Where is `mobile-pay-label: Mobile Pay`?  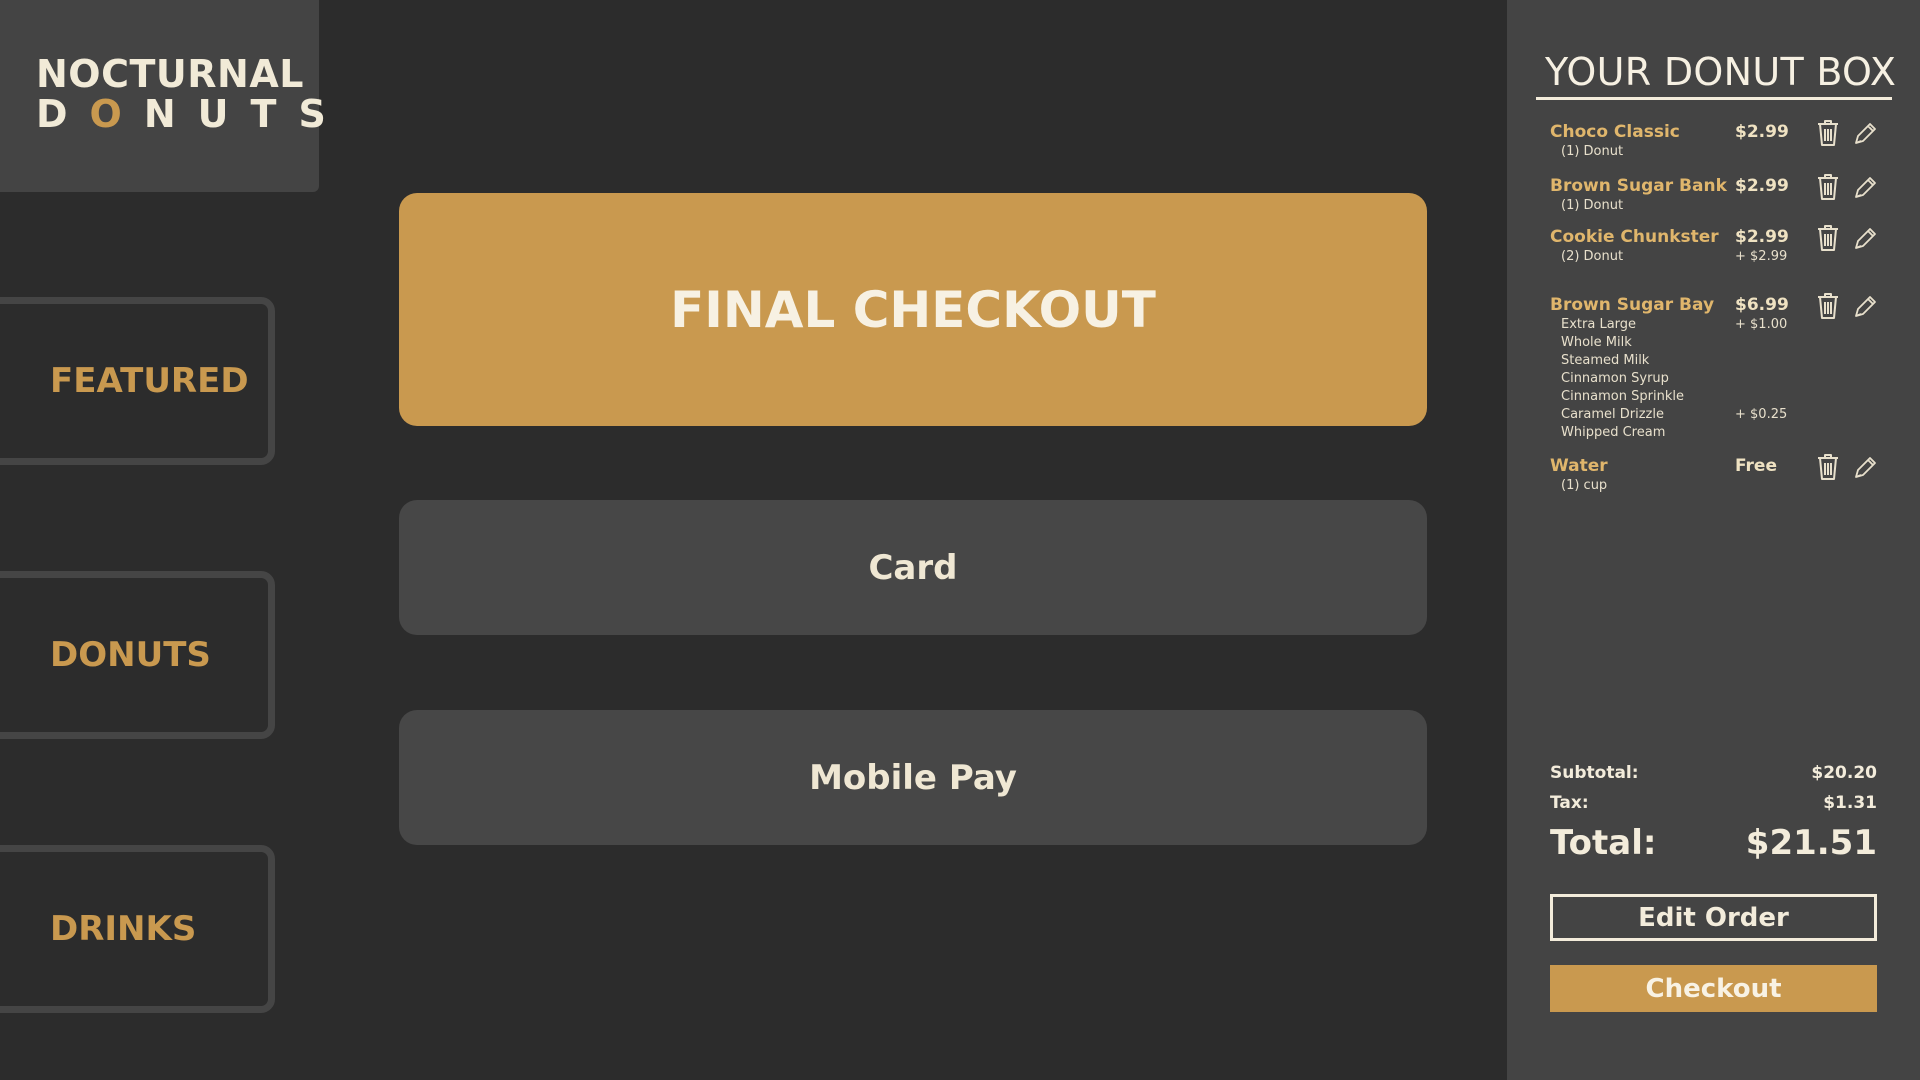 mobile-pay-label: Mobile Pay is located at coordinates (913, 777).